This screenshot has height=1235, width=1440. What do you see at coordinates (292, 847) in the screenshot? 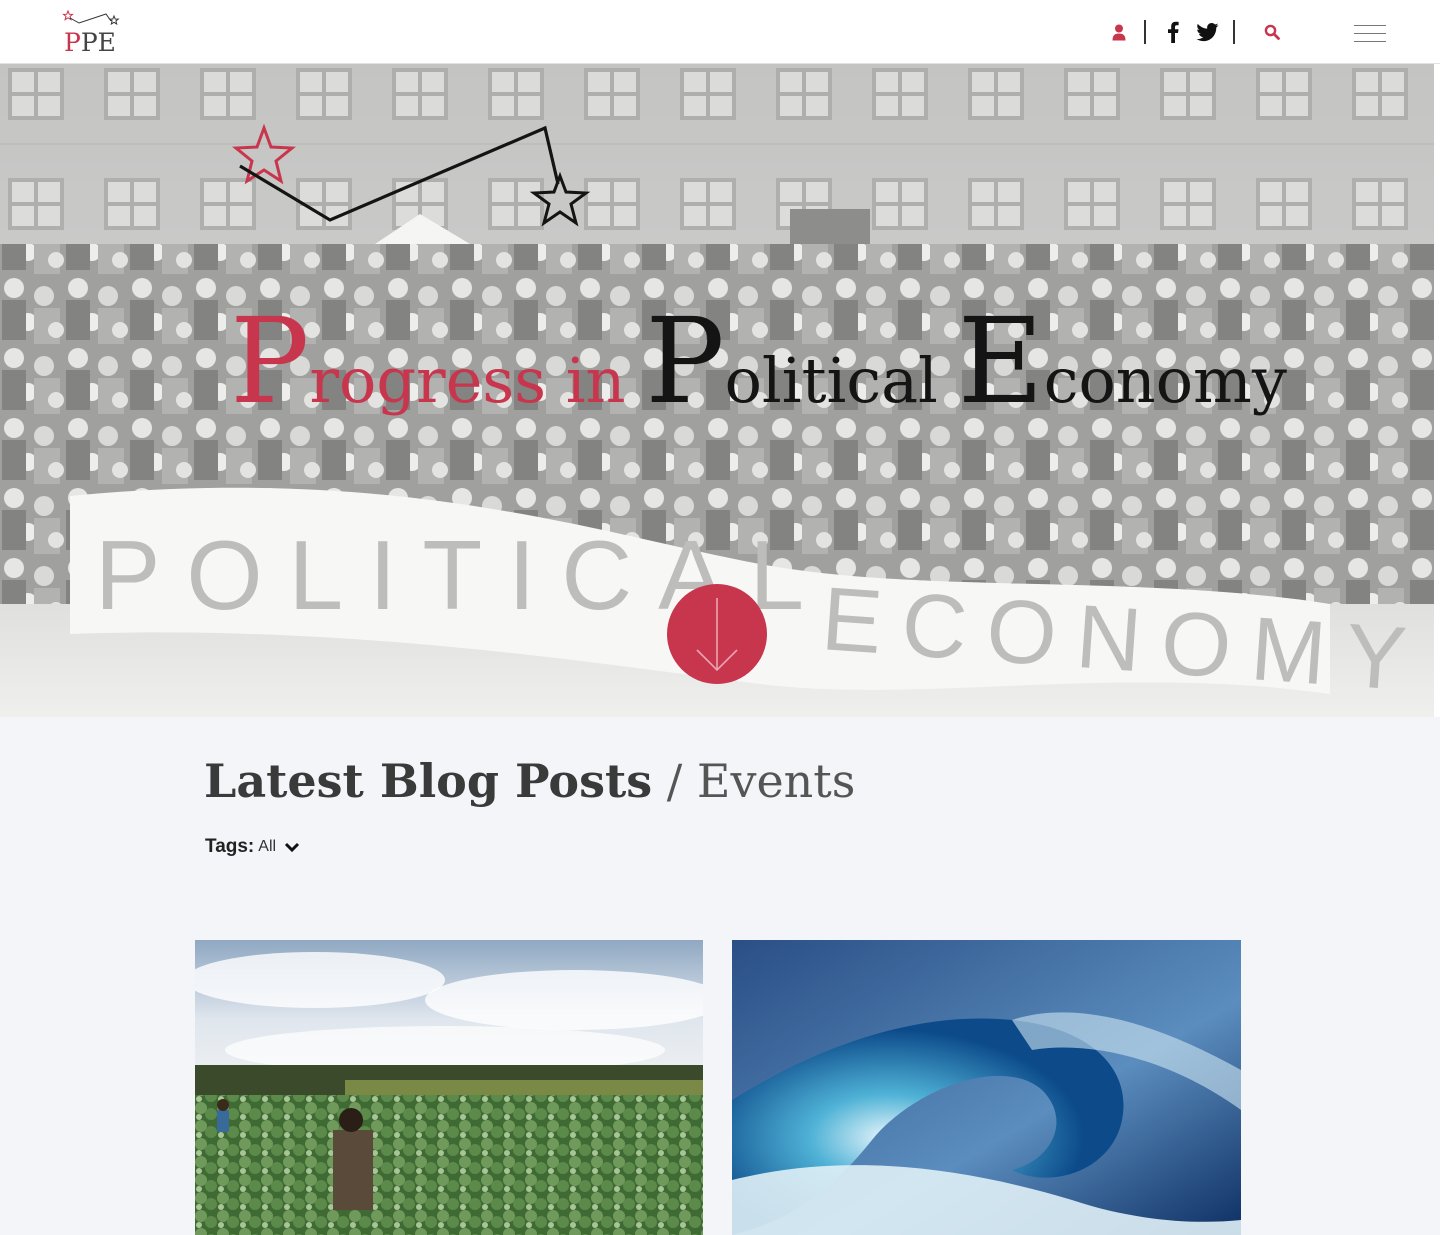
I see `chevron-down-icon` at bounding box center [292, 847].